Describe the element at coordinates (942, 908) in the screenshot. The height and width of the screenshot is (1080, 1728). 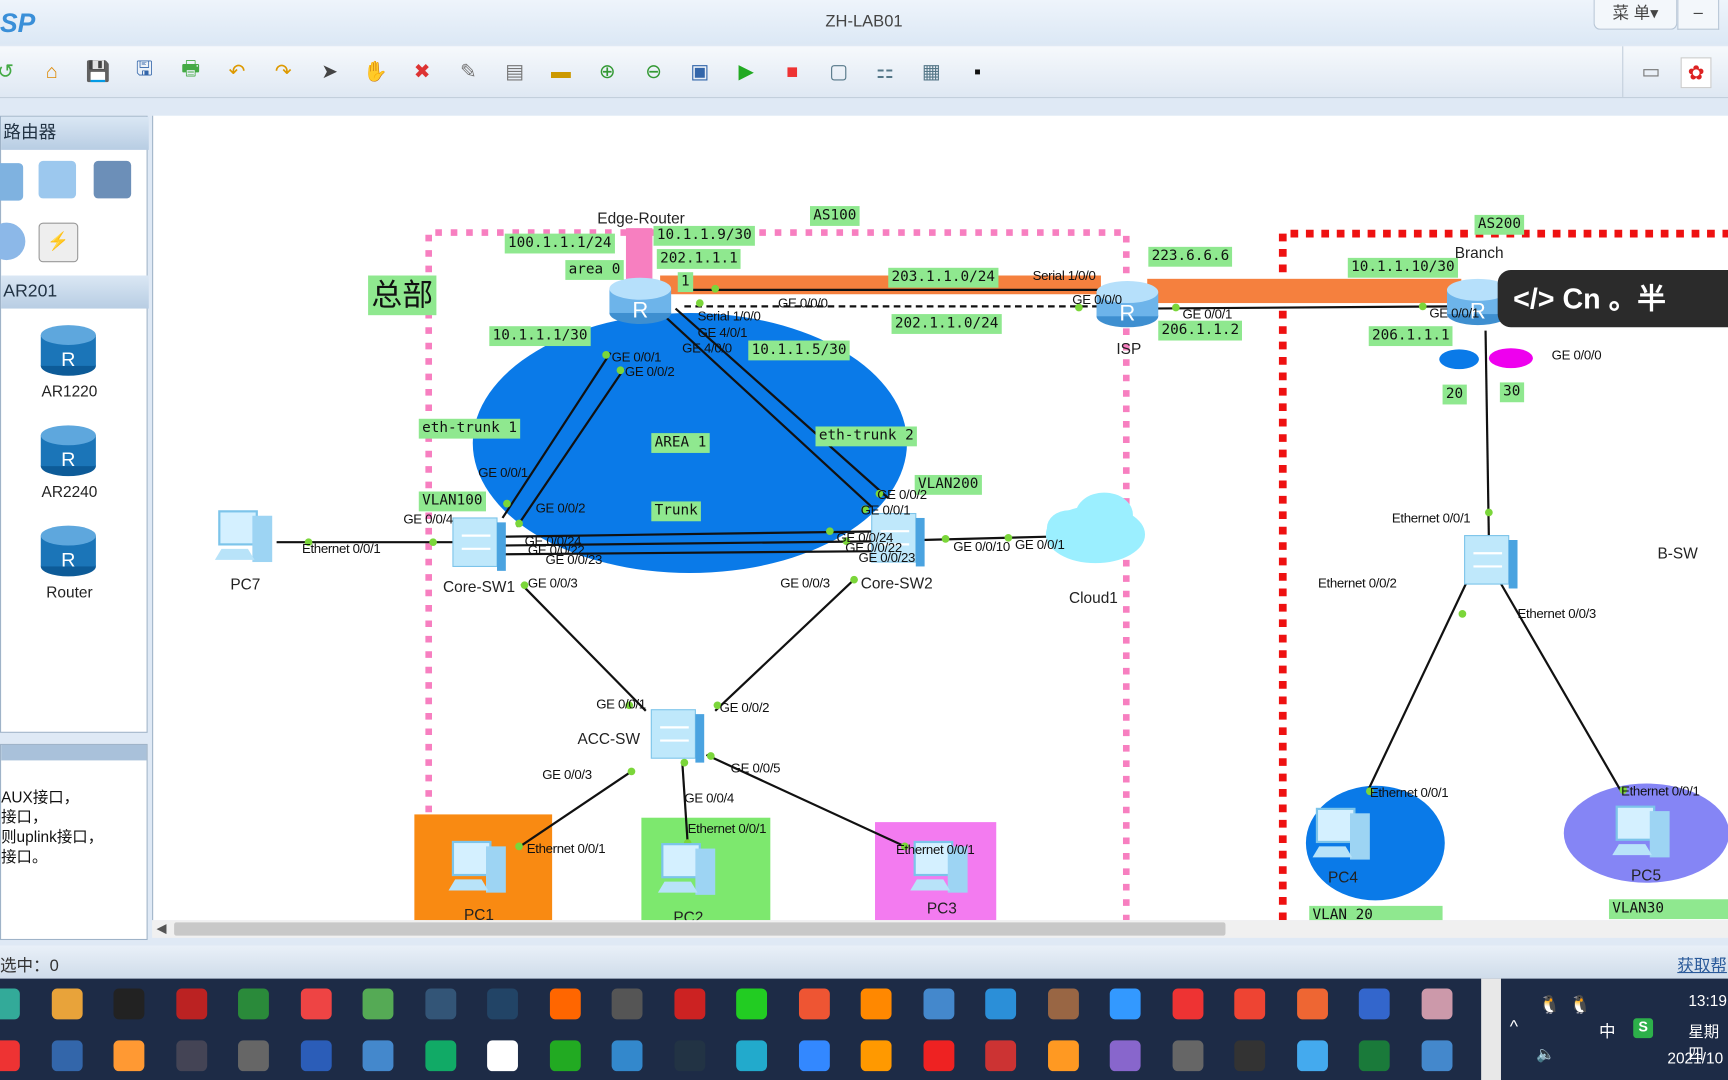
I see `device-name-label: PC3` at that location.